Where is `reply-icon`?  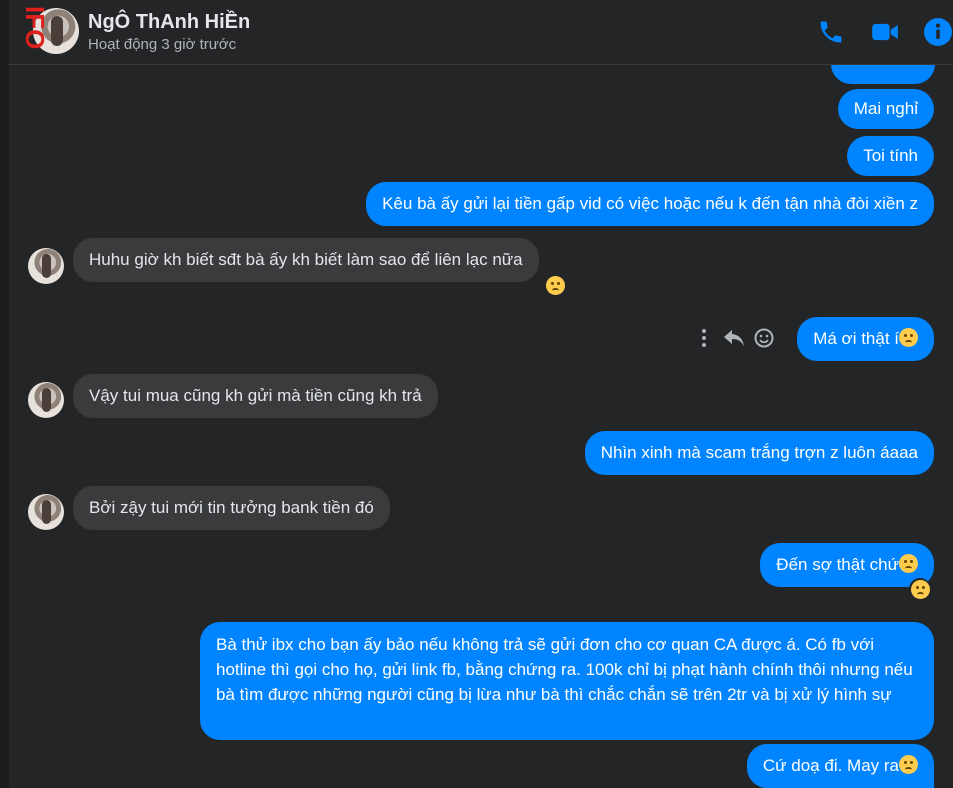
reply-icon is located at coordinates (734, 338).